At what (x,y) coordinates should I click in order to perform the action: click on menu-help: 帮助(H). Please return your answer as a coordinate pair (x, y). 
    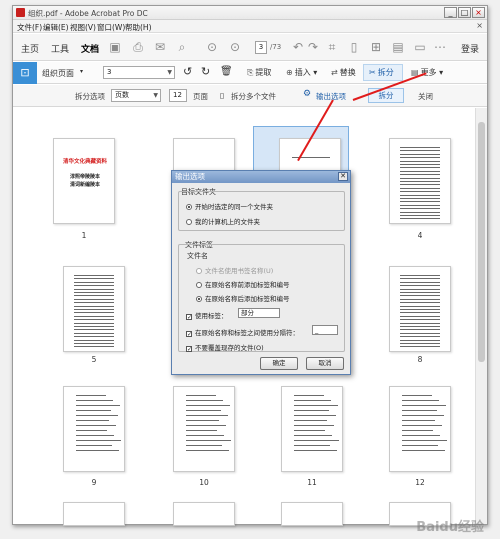
    Looking at the image, I should click on (138, 27).